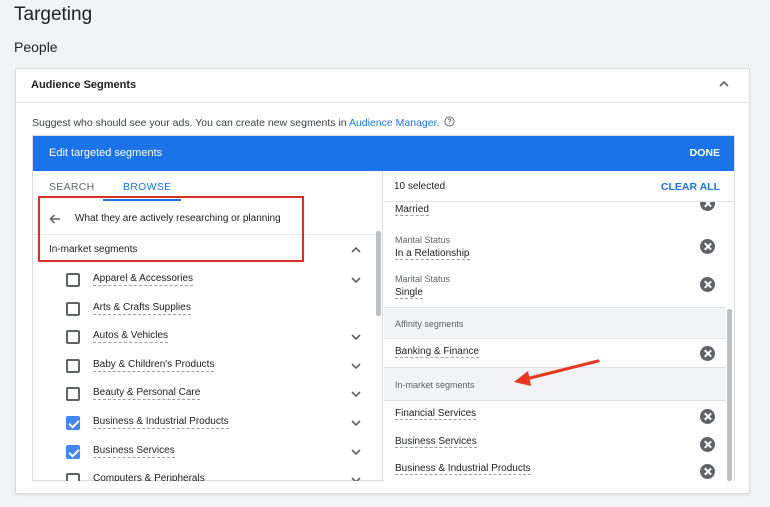 Image resolution: width=770 pixels, height=507 pixels. What do you see at coordinates (143, 279) in the screenshot?
I see `segment-label: Apparel & Accessories` at bounding box center [143, 279].